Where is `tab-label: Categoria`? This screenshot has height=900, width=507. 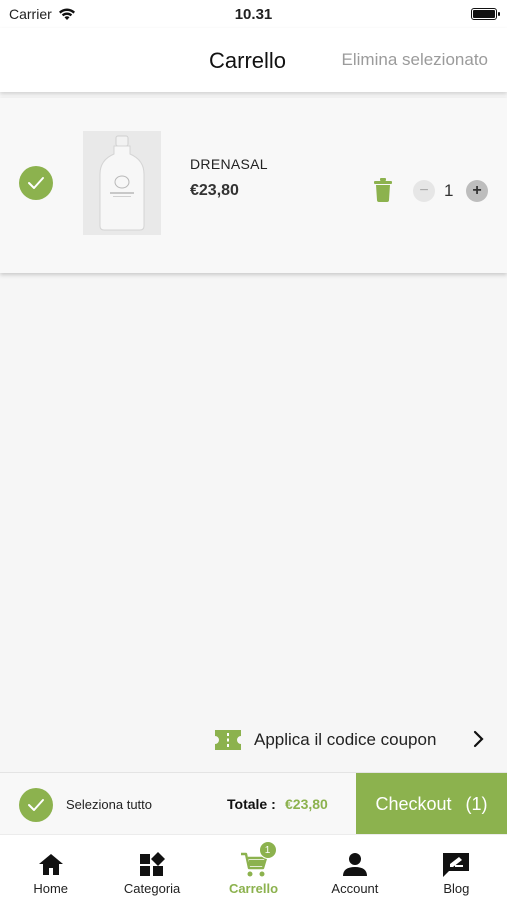 tab-label: Categoria is located at coordinates (152, 888).